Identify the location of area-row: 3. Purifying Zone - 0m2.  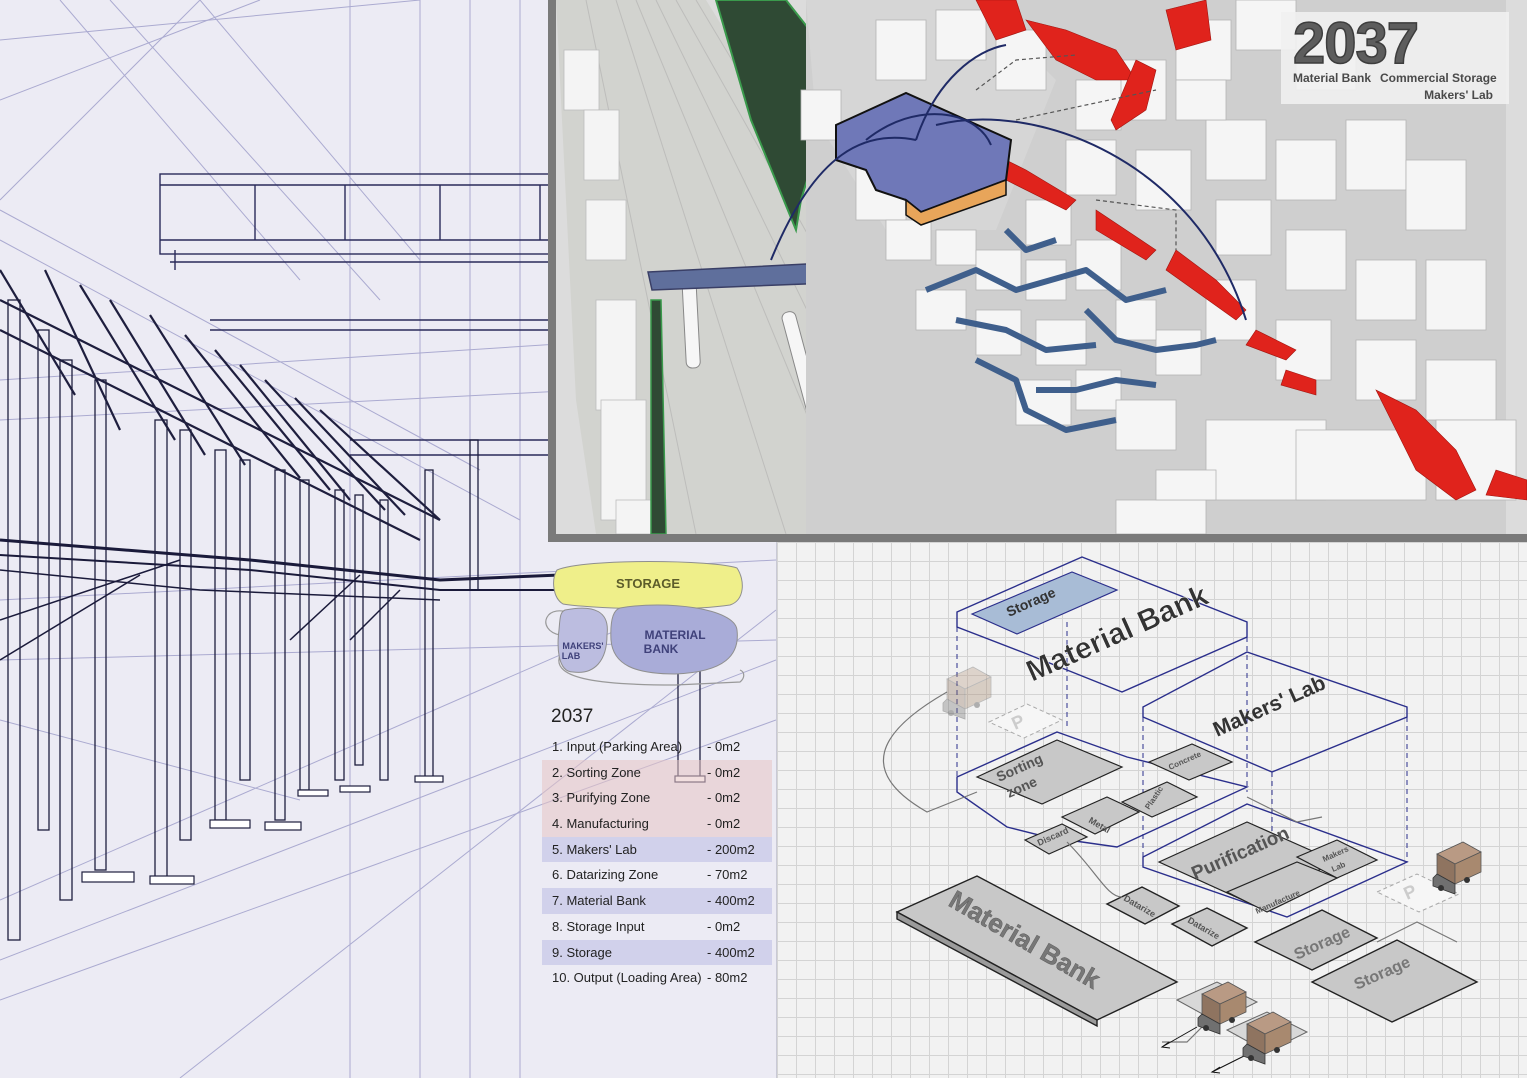
(657, 798).